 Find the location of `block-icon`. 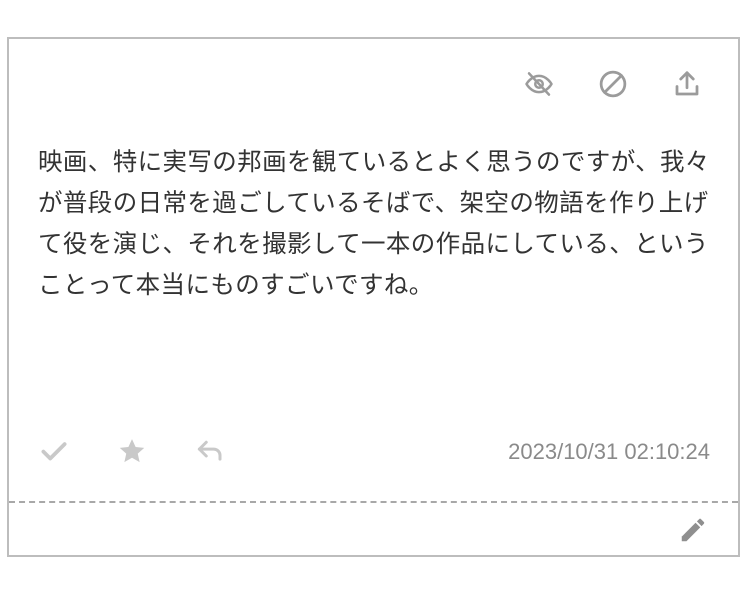

block-icon is located at coordinates (613, 84).